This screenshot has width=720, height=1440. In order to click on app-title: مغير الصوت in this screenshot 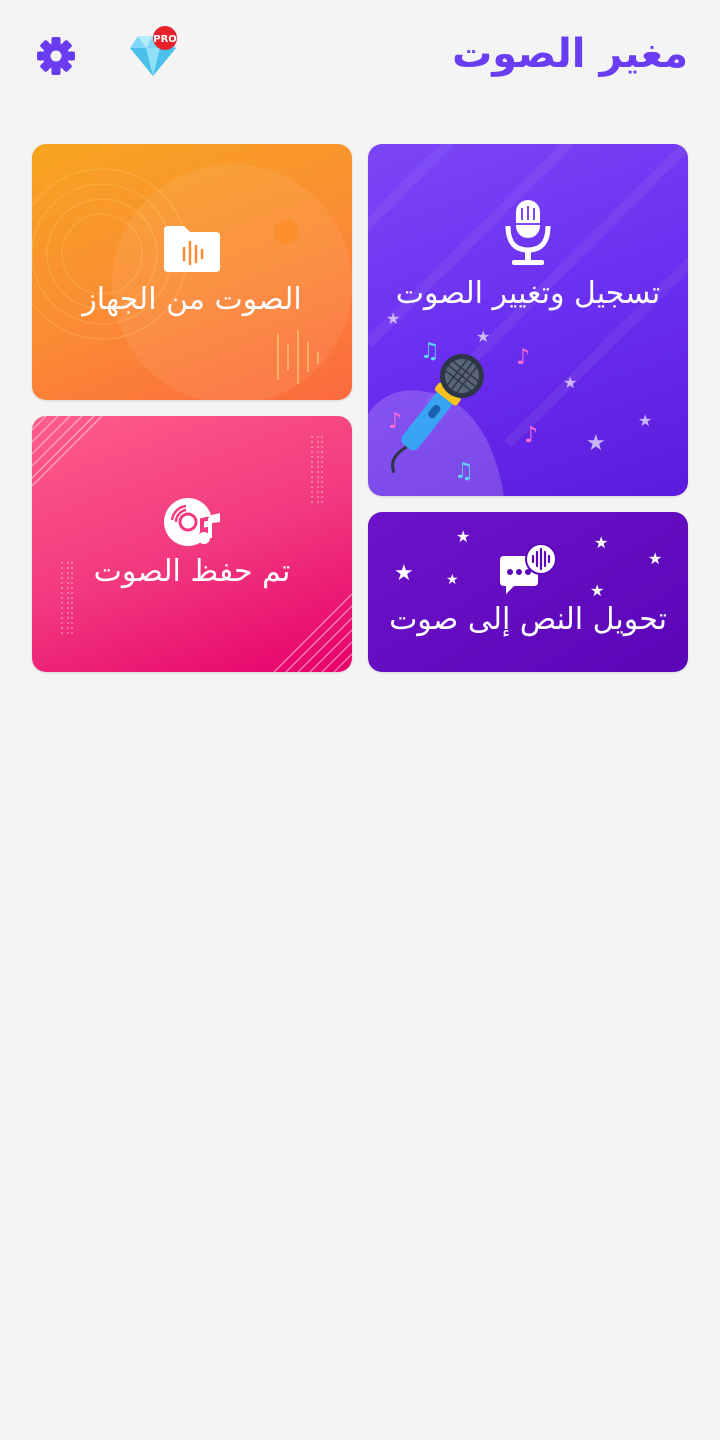, I will do `click(570, 54)`.